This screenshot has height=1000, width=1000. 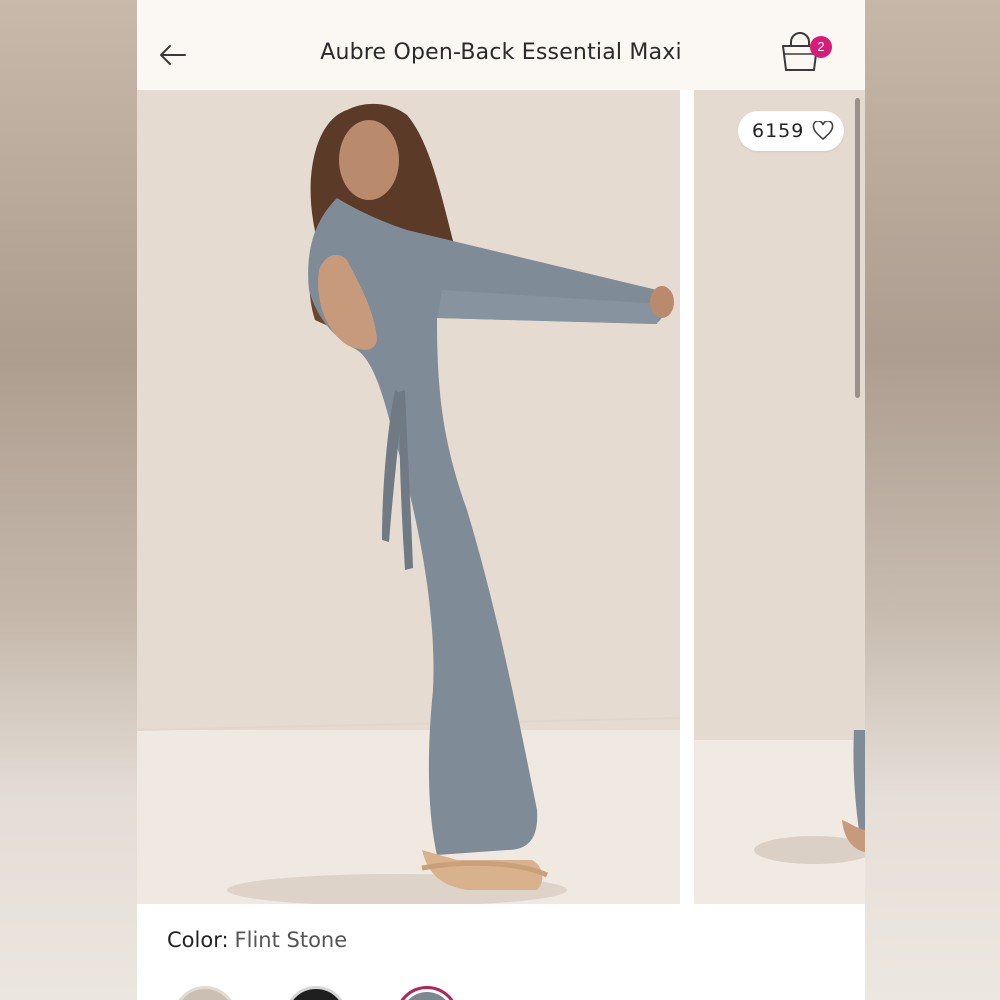 I want to click on favorite-button: 6159, so click(x=791, y=131).